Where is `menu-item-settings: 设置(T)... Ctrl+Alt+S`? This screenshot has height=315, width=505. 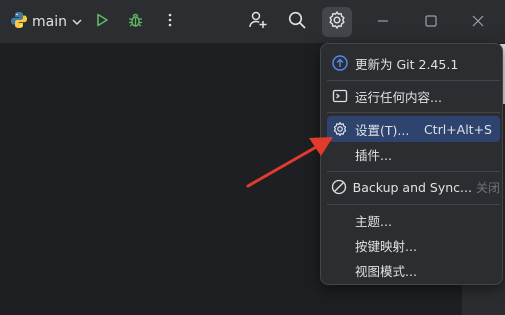
menu-item-settings: 设置(T)... Ctrl+Alt+S is located at coordinates (413, 129).